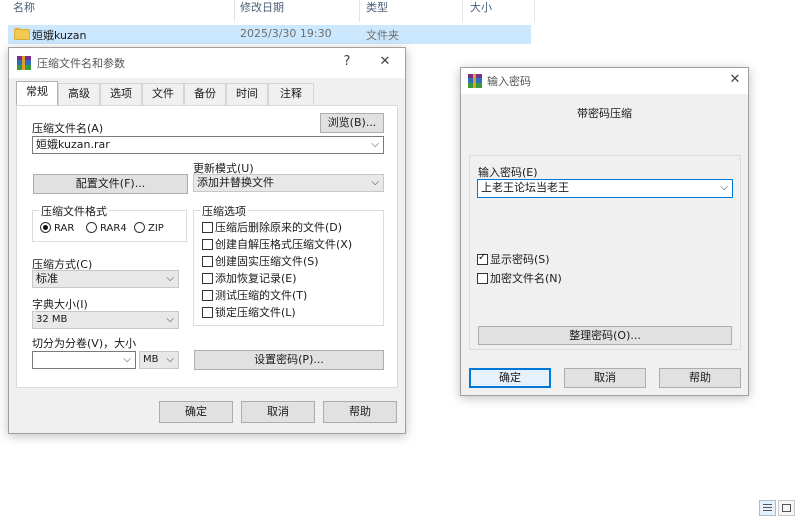 The width and height of the screenshot is (800, 521). What do you see at coordinates (288, 183) in the screenshot?
I see `update-mode-select: 添加并替换文件 ⌵` at bounding box center [288, 183].